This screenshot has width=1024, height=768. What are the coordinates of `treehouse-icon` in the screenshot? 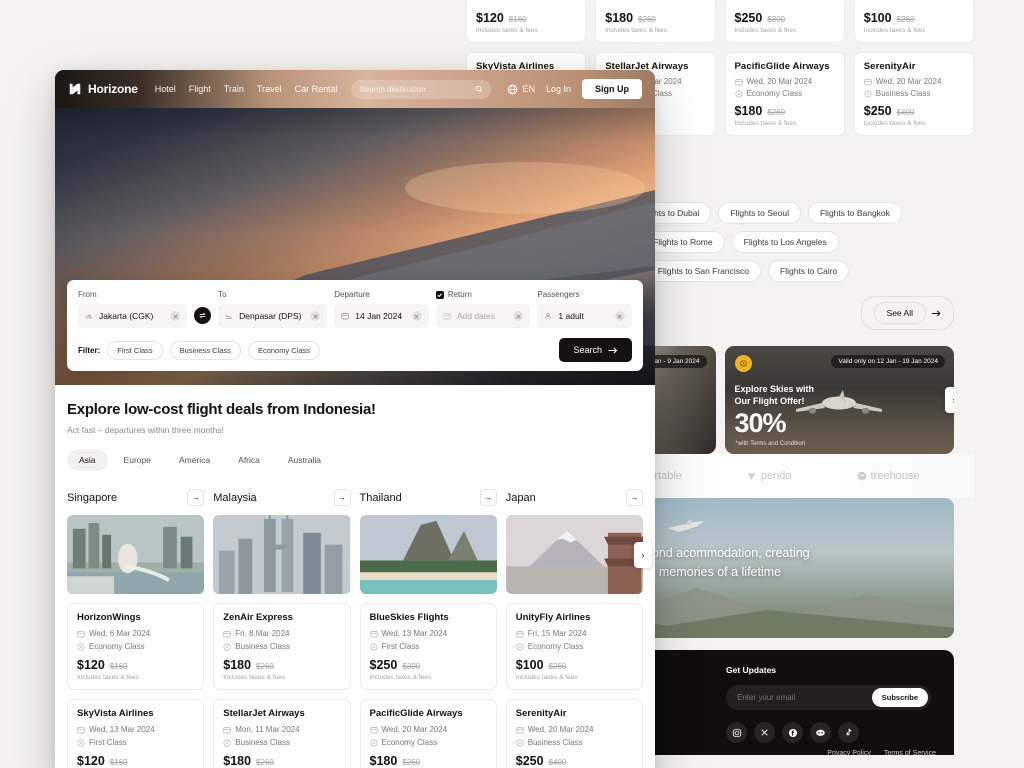 It's located at (861, 476).